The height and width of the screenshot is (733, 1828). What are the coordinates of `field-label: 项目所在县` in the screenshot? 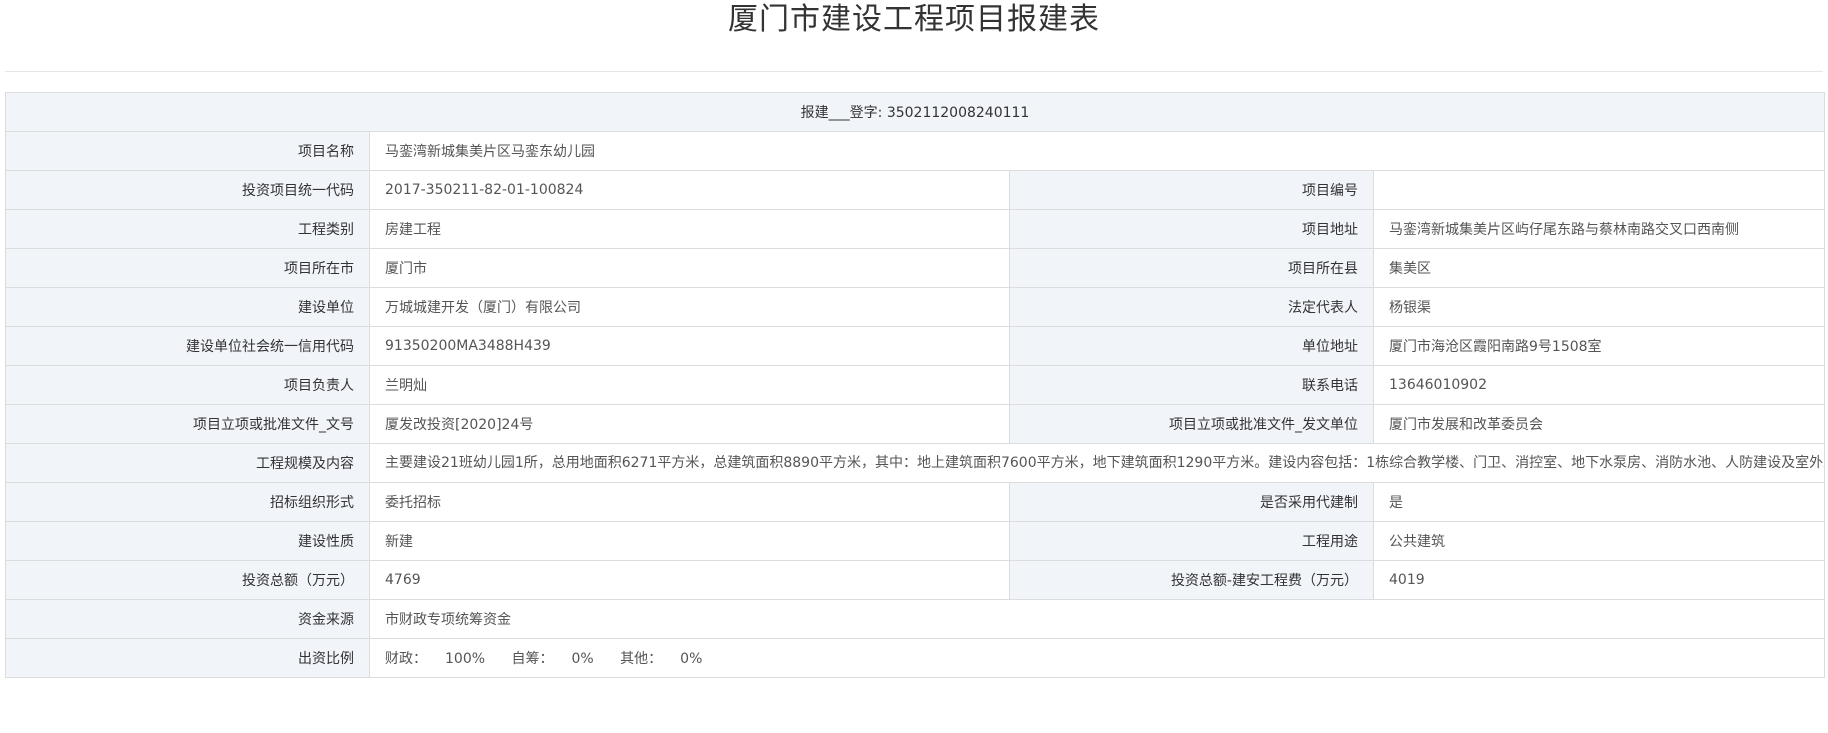 It's located at (1191, 268).